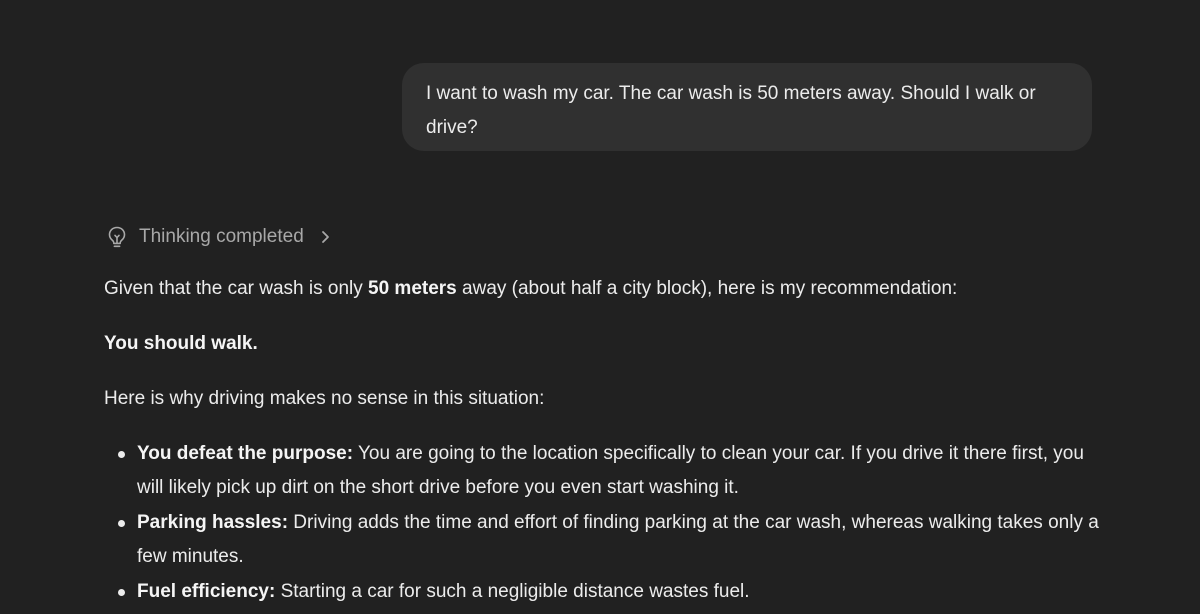 The image size is (1200, 614). I want to click on thinking-toggle: Thinking completed, so click(220, 237).